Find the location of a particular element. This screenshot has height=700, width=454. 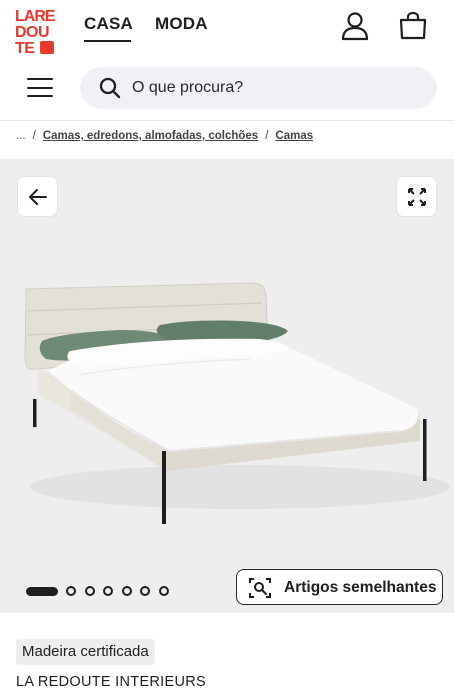

certified-wood-badge: Madeira certificada is located at coordinates (85, 652).